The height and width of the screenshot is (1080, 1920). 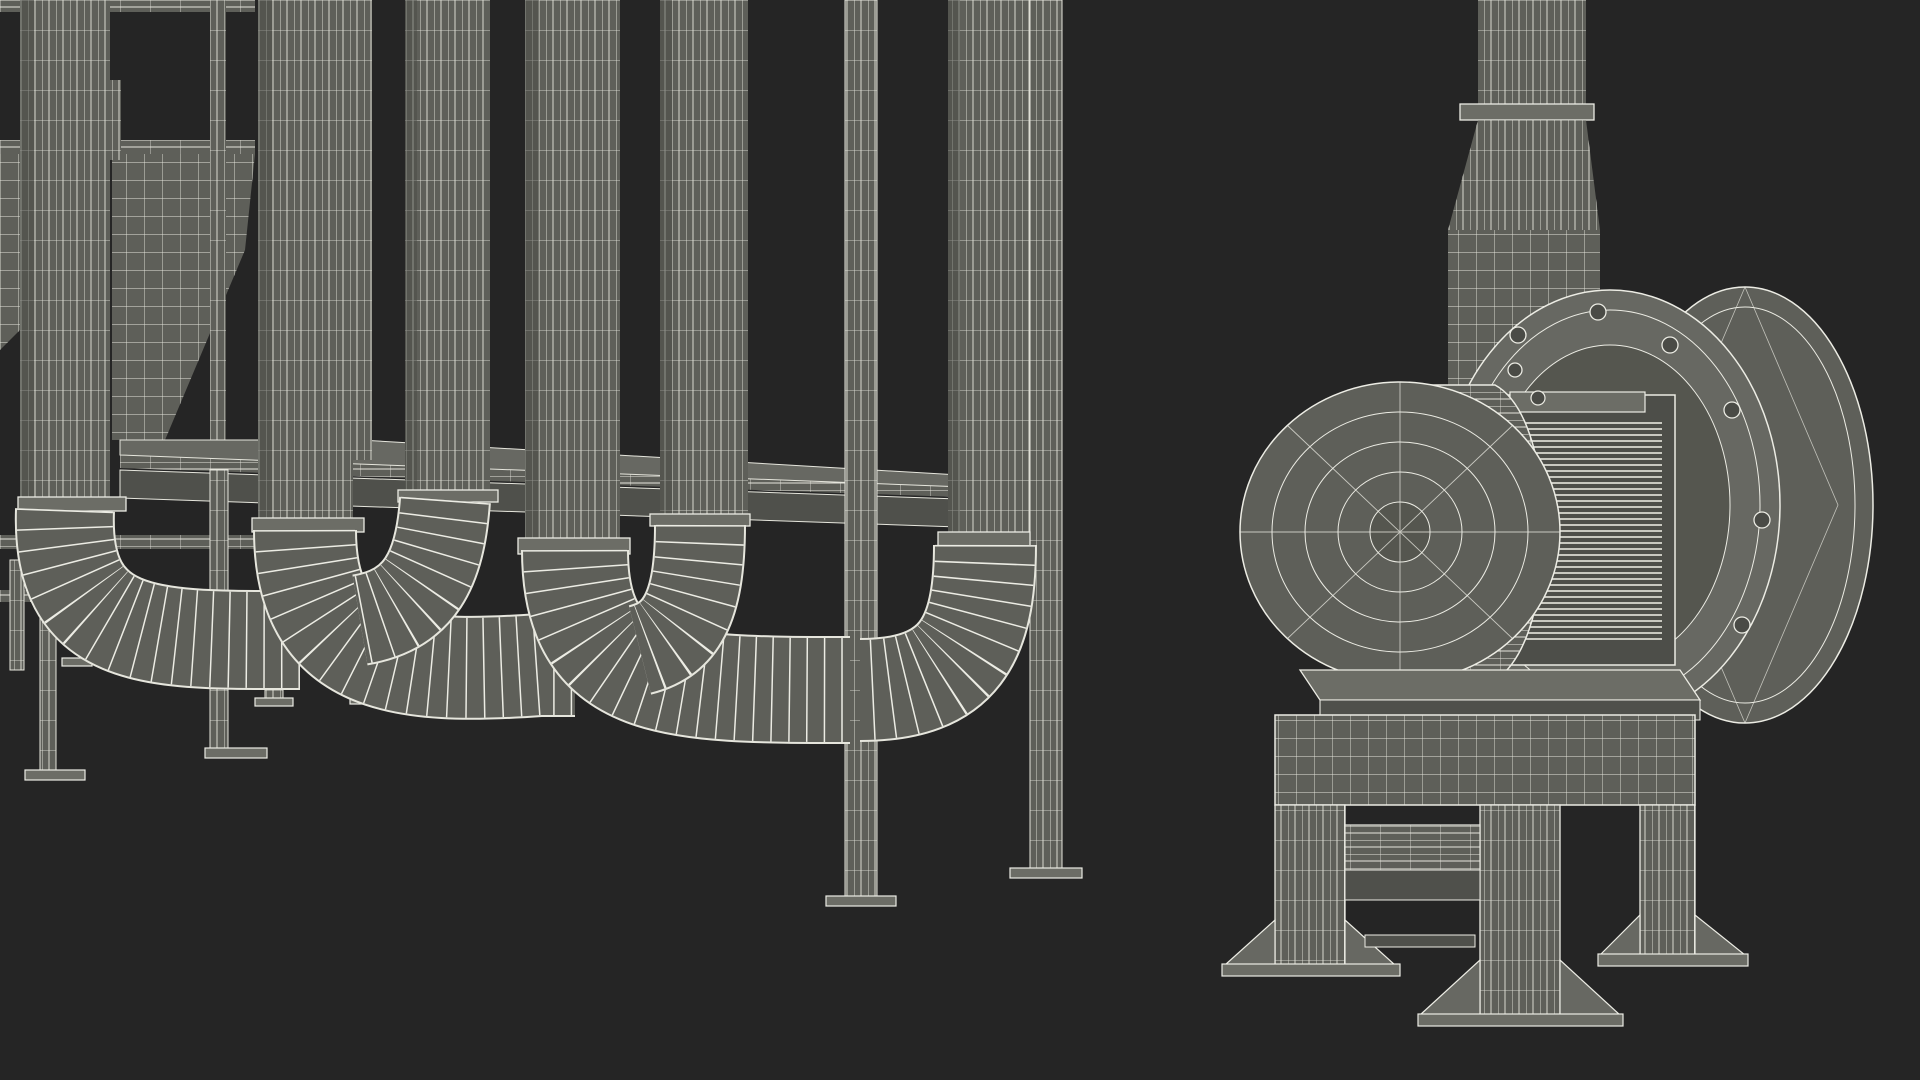 What do you see at coordinates (1500, 695) in the screenshot?
I see `motor-mount-plate` at bounding box center [1500, 695].